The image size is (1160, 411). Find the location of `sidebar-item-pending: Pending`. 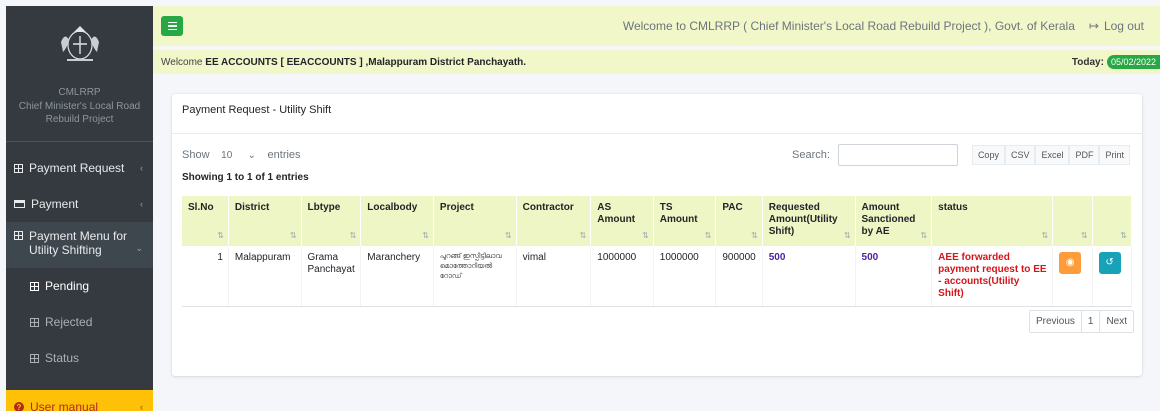

sidebar-item-pending: Pending is located at coordinates (79, 286).